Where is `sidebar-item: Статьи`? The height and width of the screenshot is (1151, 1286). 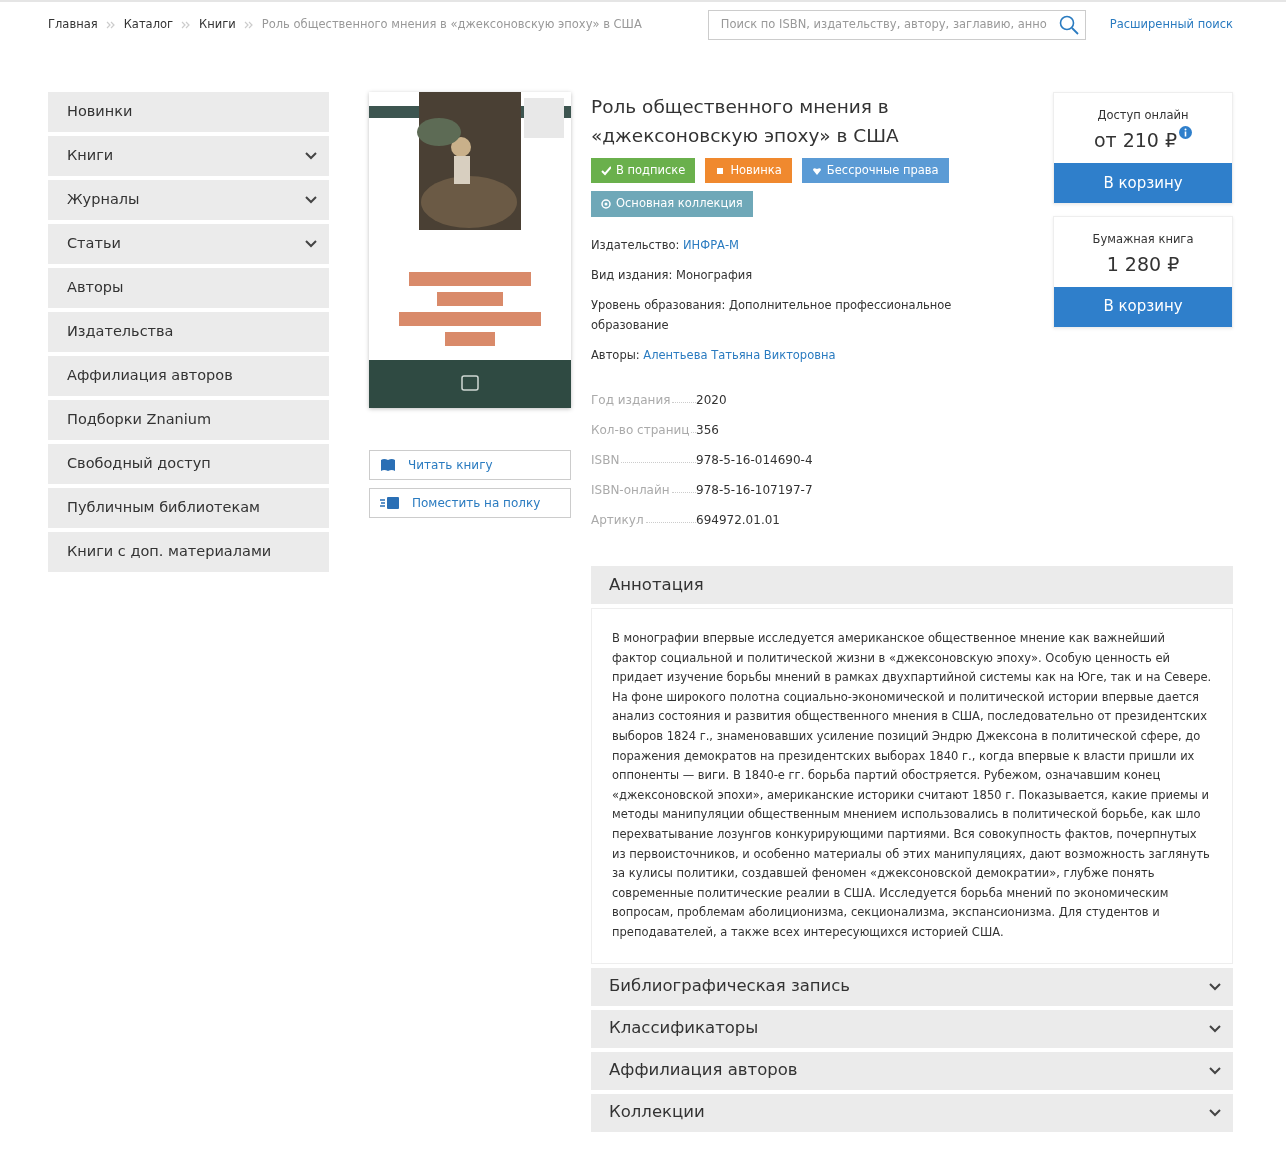
sidebar-item: Статьи is located at coordinates (188, 244).